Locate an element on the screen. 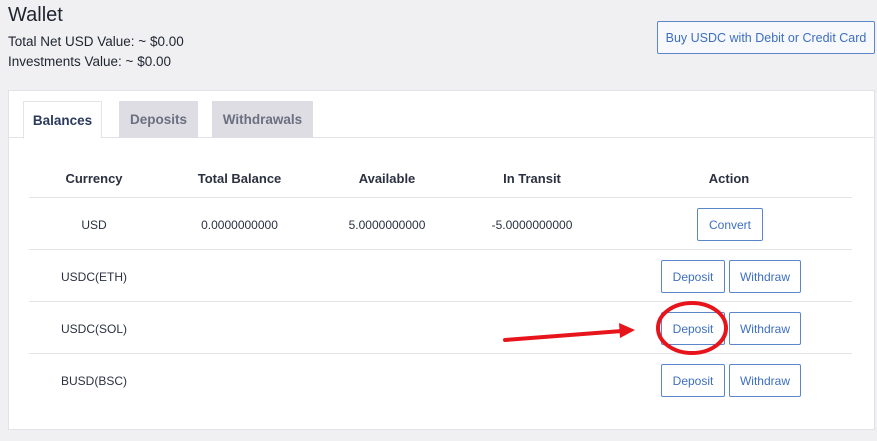  total-net-usd-value: Total Net USD Value: ~ $0.00 is located at coordinates (96, 41).